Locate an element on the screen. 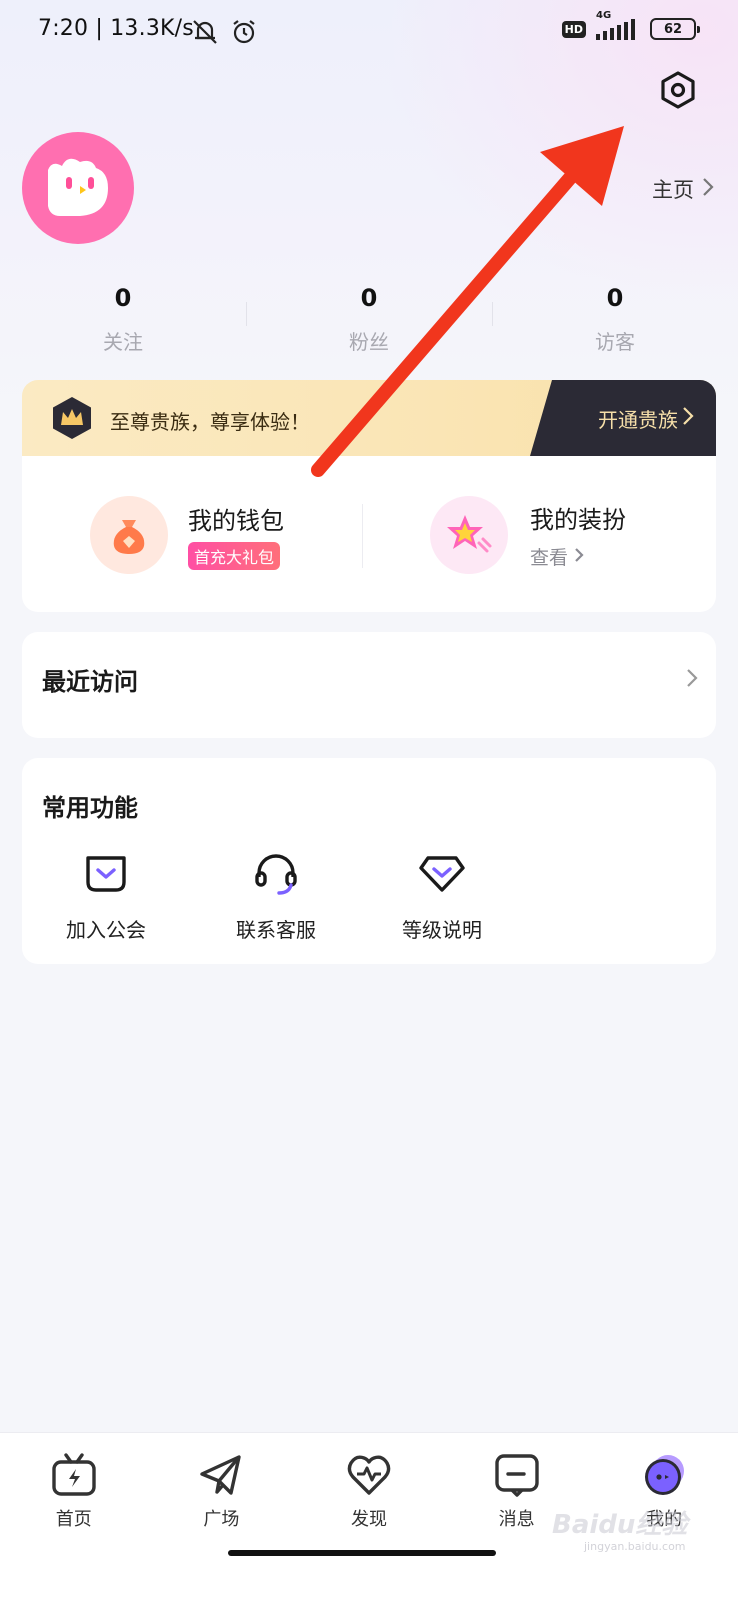  guild-icon is located at coordinates (106, 874).